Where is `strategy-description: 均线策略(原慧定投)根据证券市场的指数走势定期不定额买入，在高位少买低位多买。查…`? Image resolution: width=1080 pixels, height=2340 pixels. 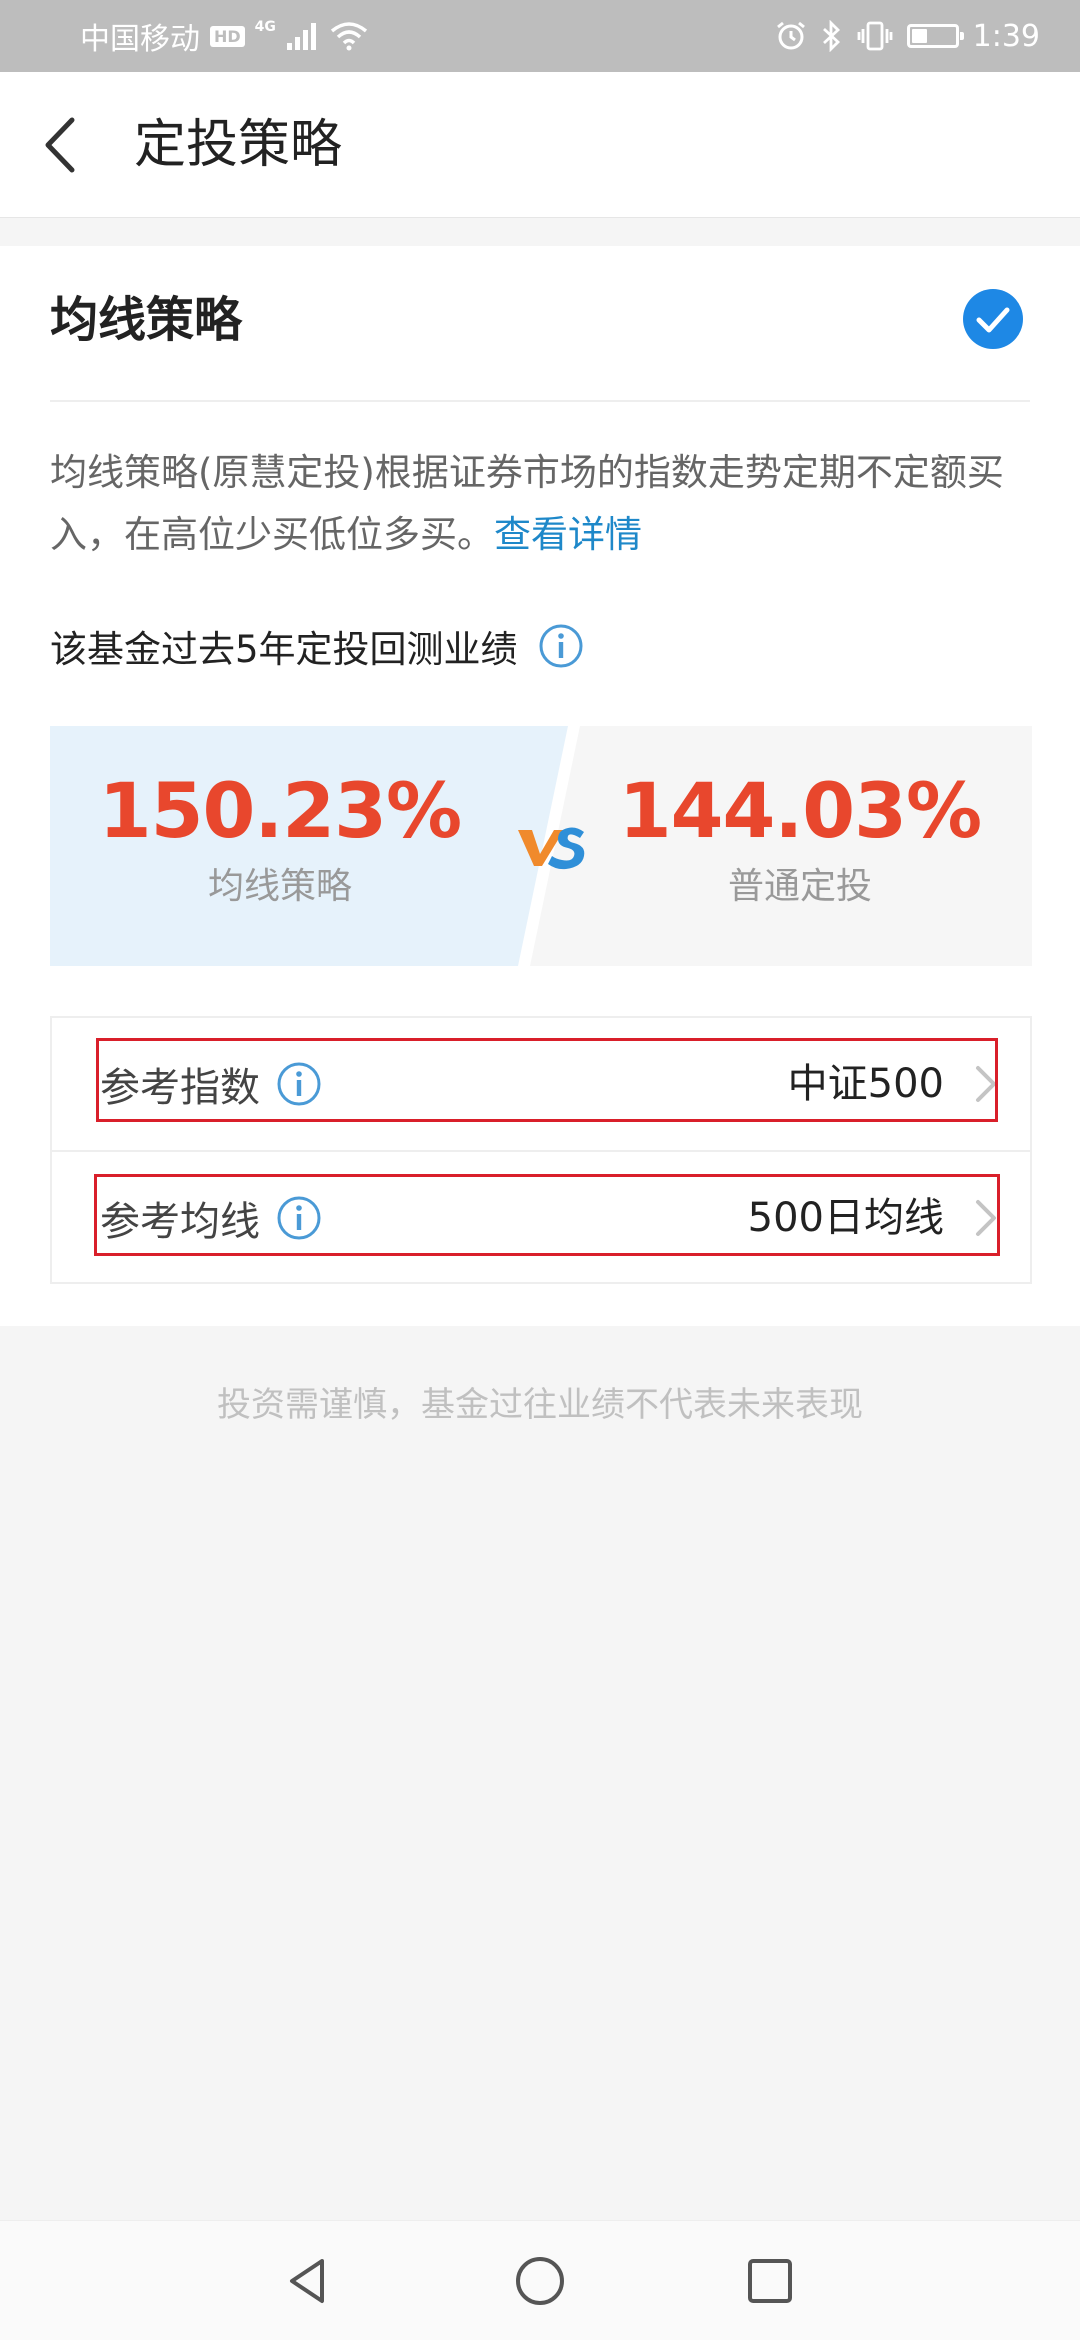
strategy-description: 均线策略(原慧定投)根据证券市场的指数走势定期不定额买入，在高位少买低位多买。查… is located at coordinates (545, 504).